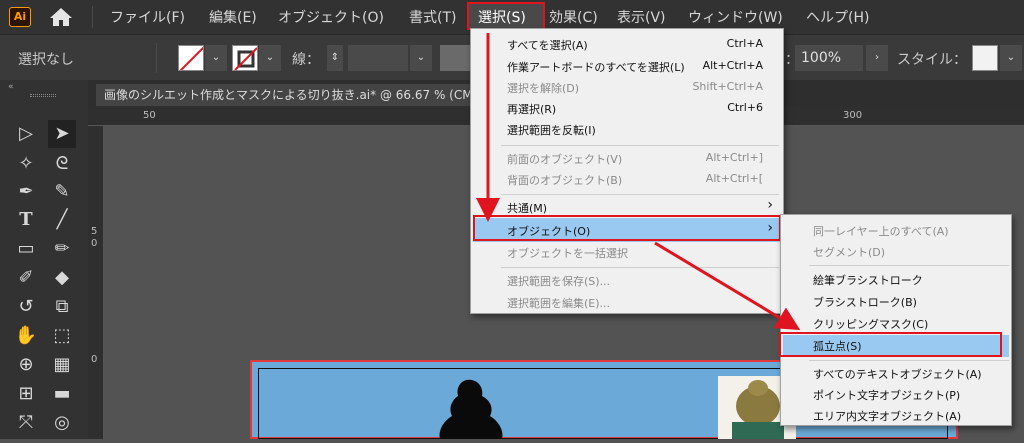  I want to click on line-icon: ╱, so click(62, 220).